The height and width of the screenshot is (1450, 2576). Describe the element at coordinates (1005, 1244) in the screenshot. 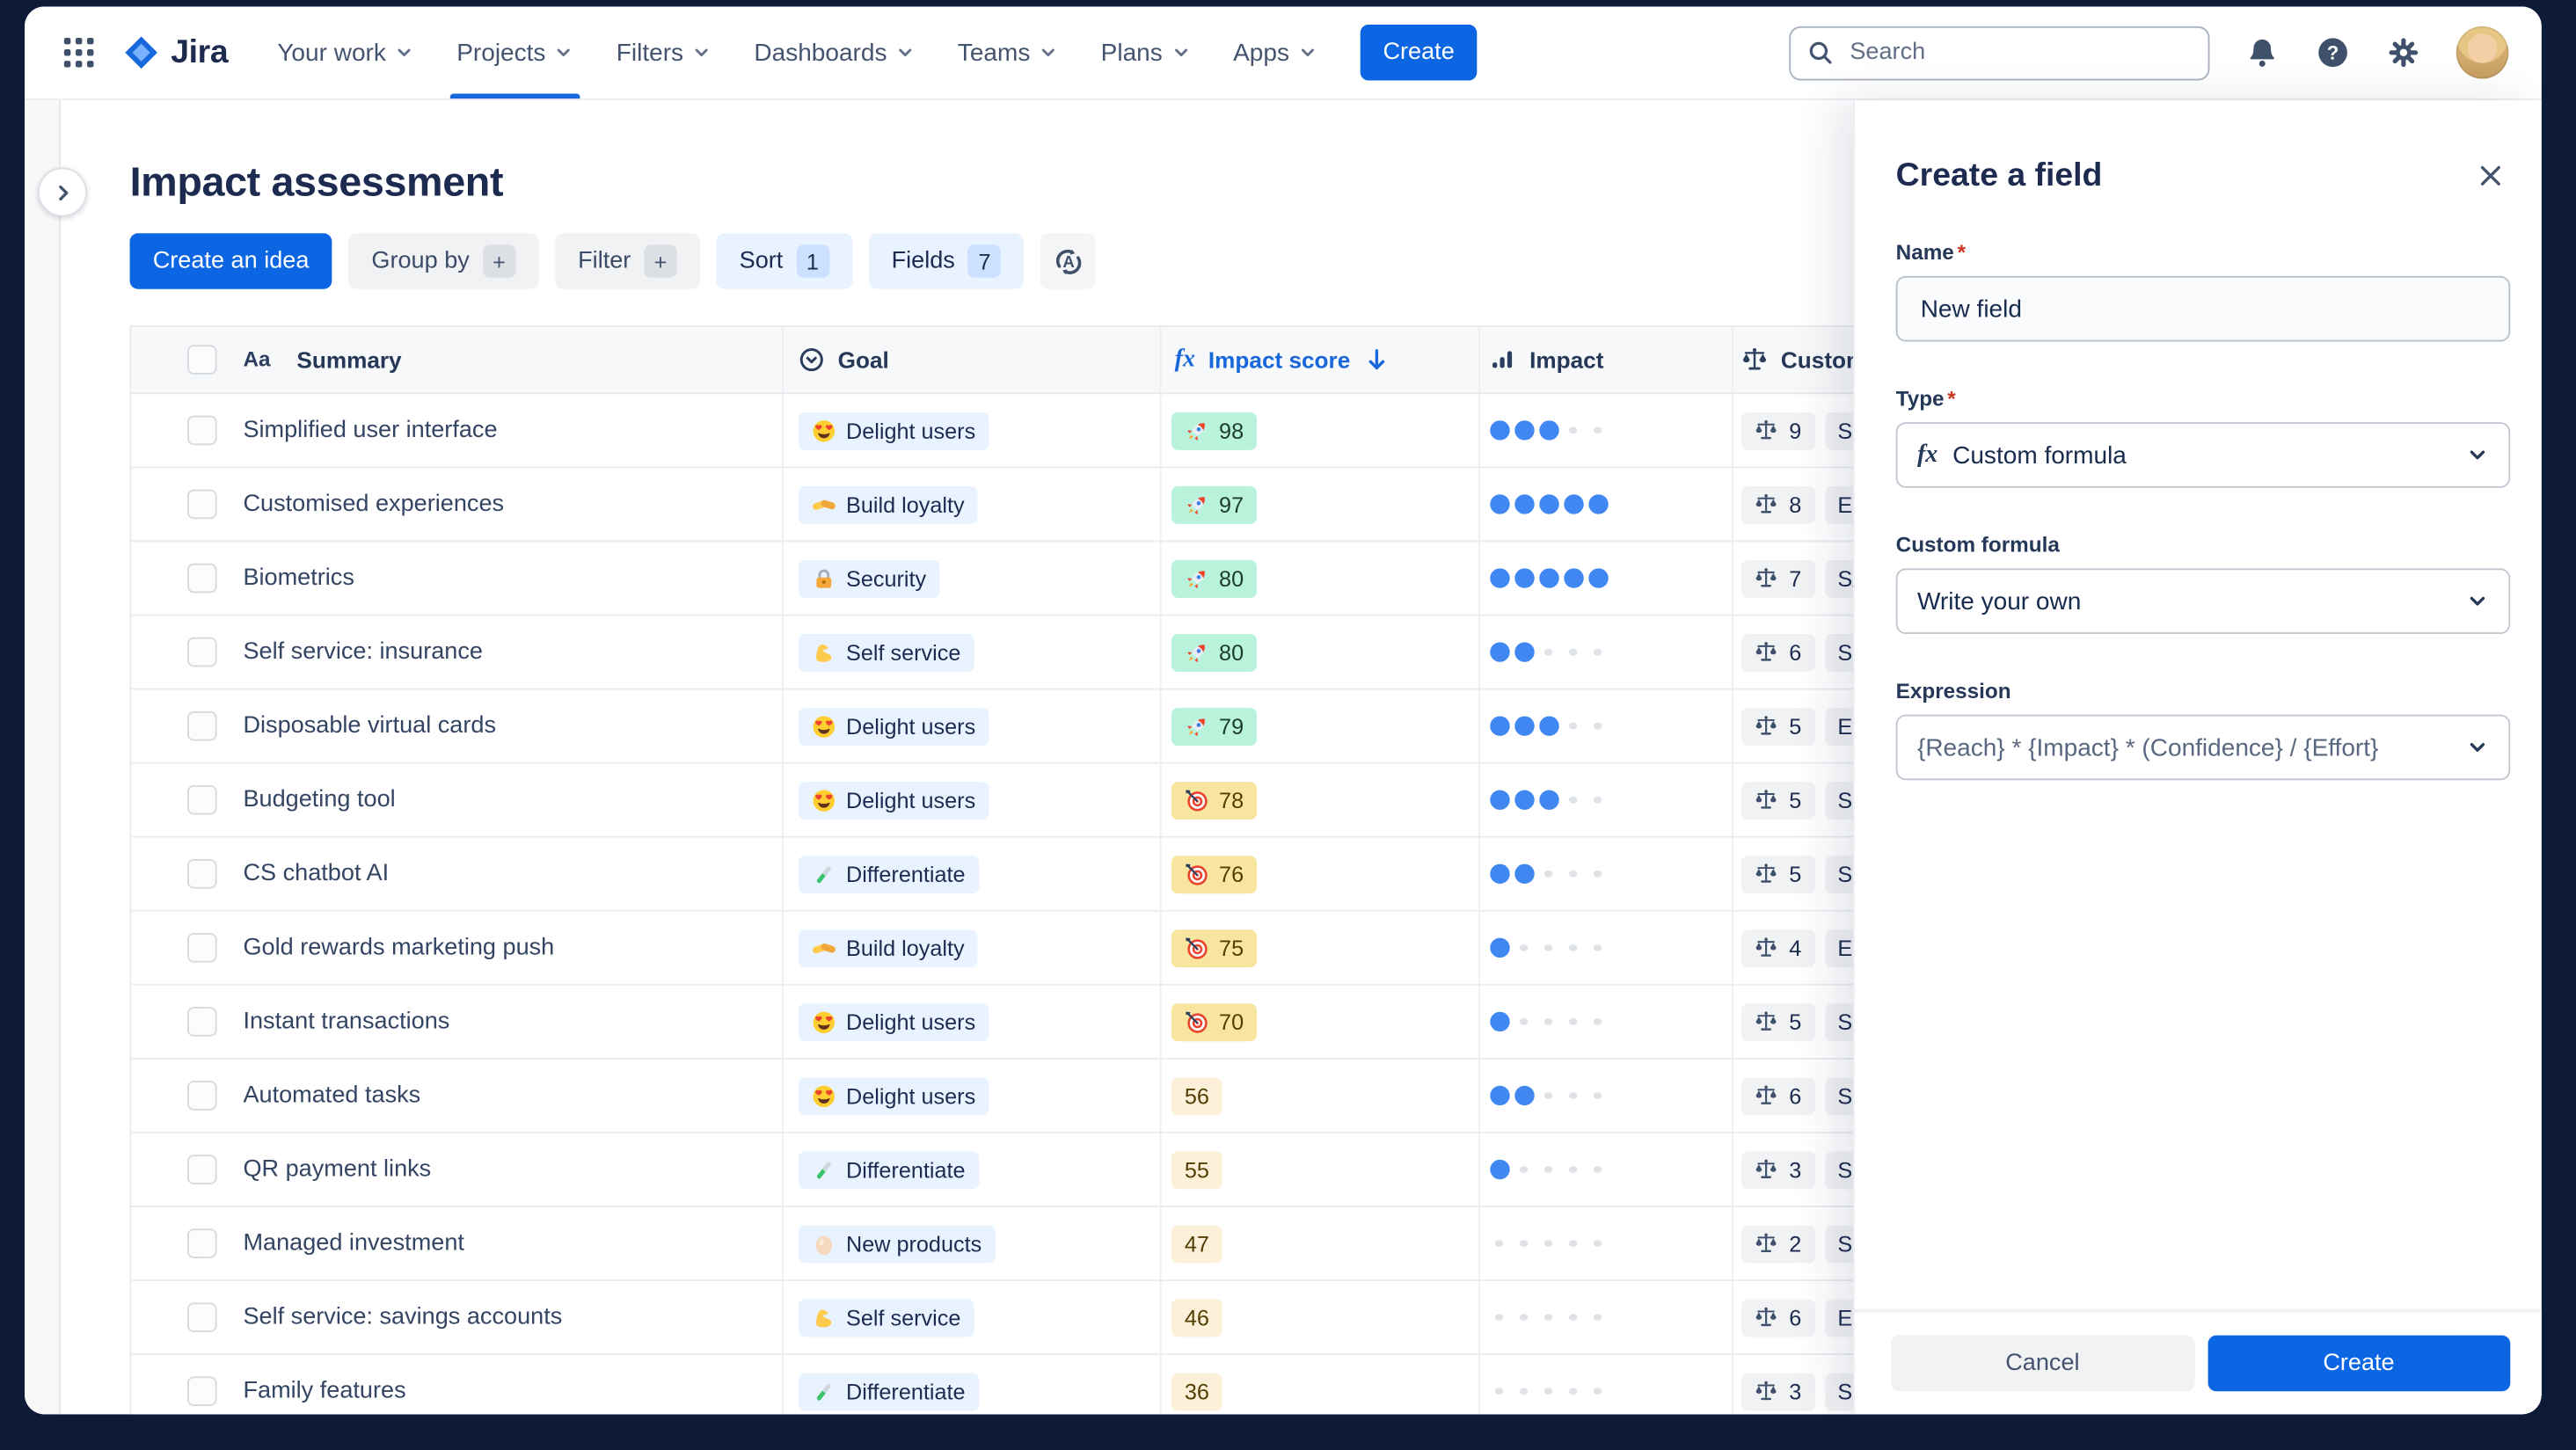

I see `table-row: Managed investment New products 47 2 SMB` at that location.